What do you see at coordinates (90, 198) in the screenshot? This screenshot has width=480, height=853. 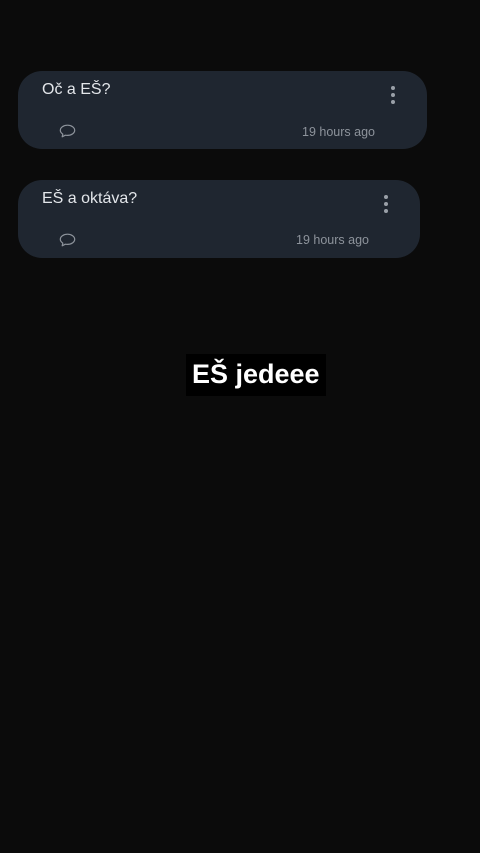 I see `post-title: EŠ a oktáva?` at bounding box center [90, 198].